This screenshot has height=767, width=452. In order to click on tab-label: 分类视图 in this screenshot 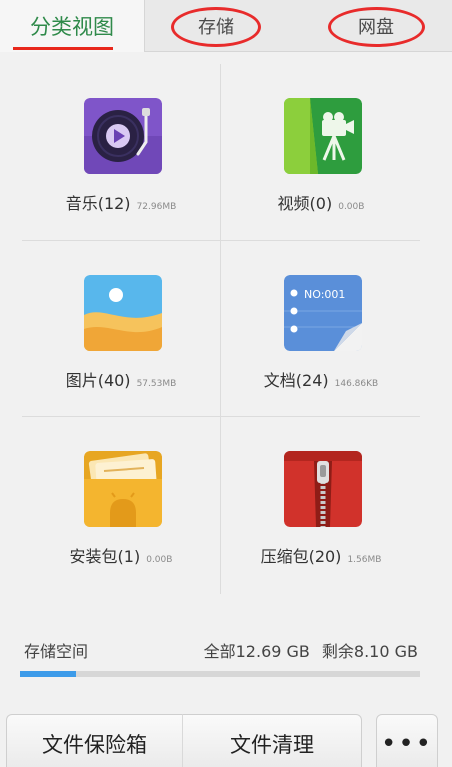, I will do `click(72, 27)`.